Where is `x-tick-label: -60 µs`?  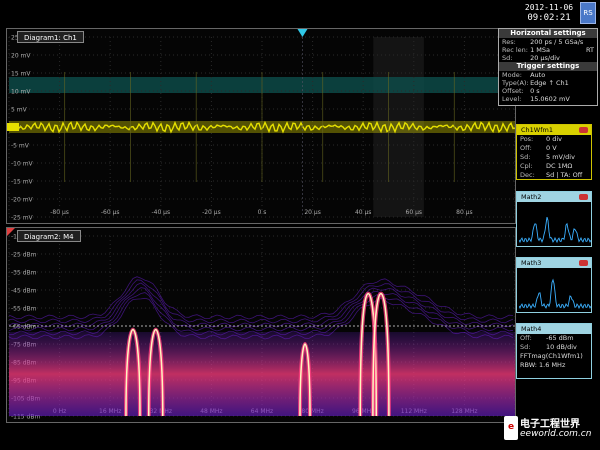 x-tick-label: -60 µs is located at coordinates (110, 212).